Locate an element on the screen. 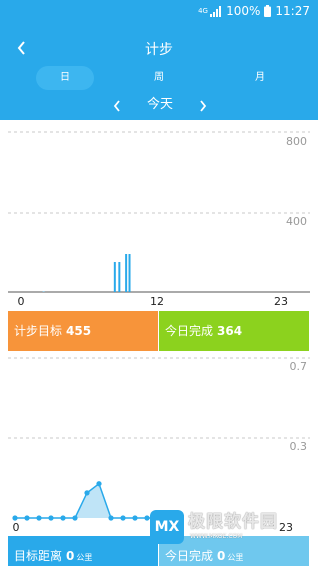  distance-x-tick: 0 is located at coordinates (16, 527).